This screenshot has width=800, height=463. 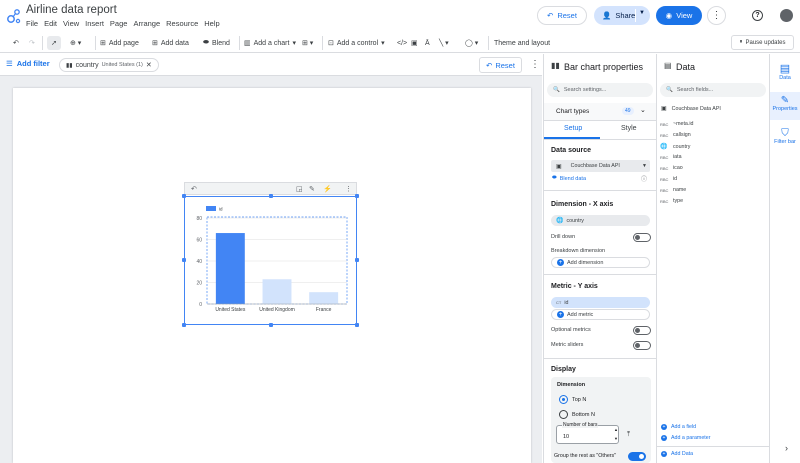 I want to click on add-dimension-button: + Add dimension, so click(x=600, y=262).